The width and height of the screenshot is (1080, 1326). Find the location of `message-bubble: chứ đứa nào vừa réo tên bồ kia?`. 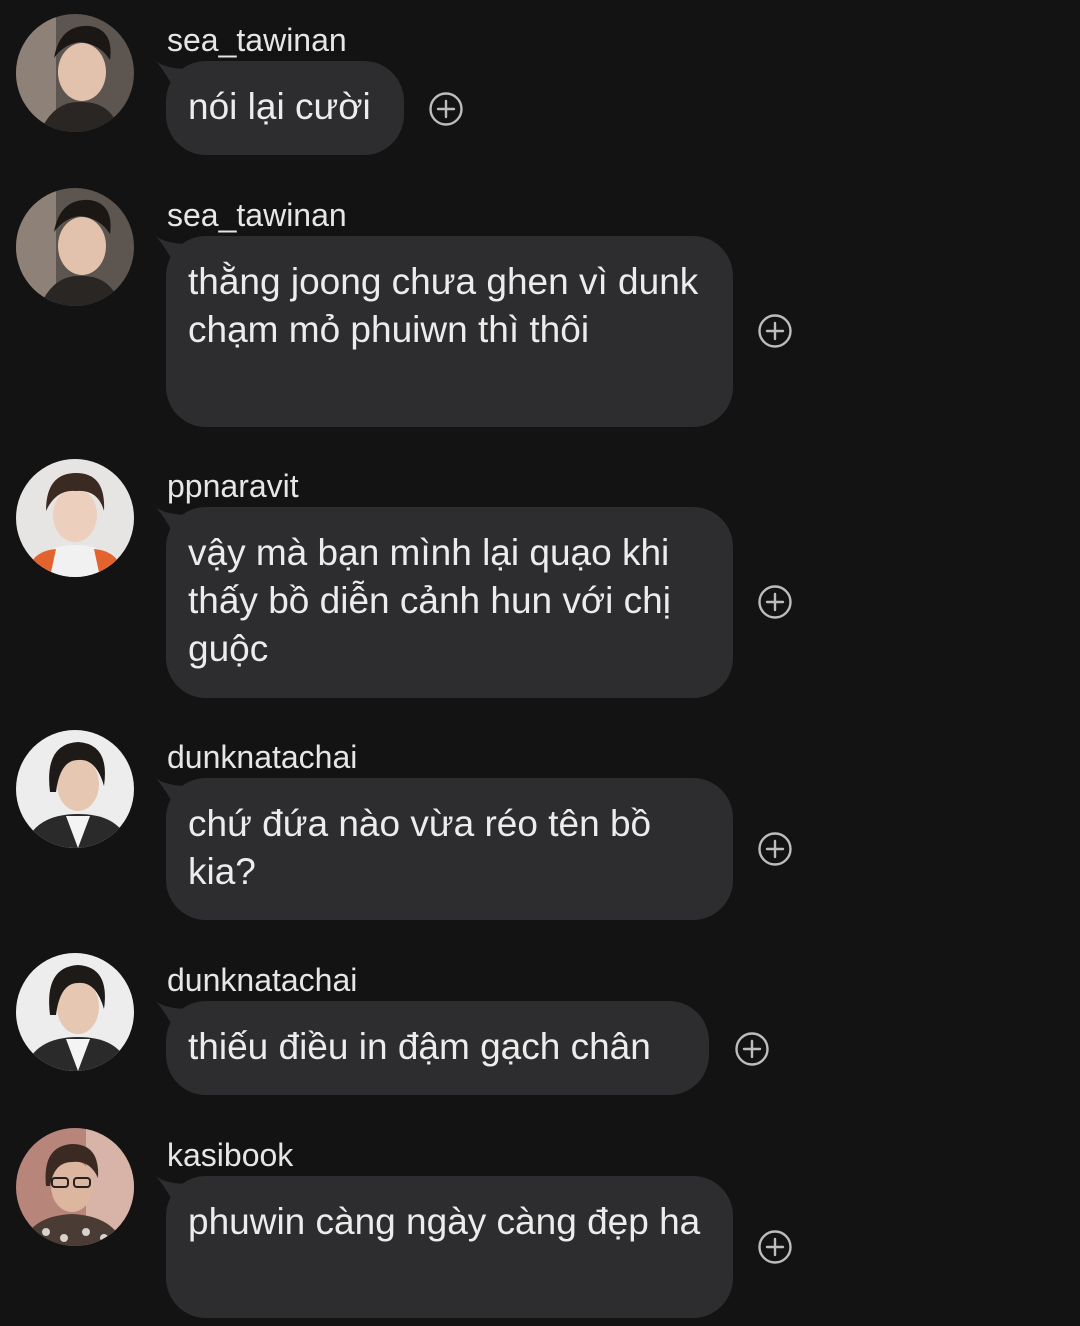

message-bubble: chứ đứa nào vừa réo tên bồ kia? is located at coordinates (449, 849).